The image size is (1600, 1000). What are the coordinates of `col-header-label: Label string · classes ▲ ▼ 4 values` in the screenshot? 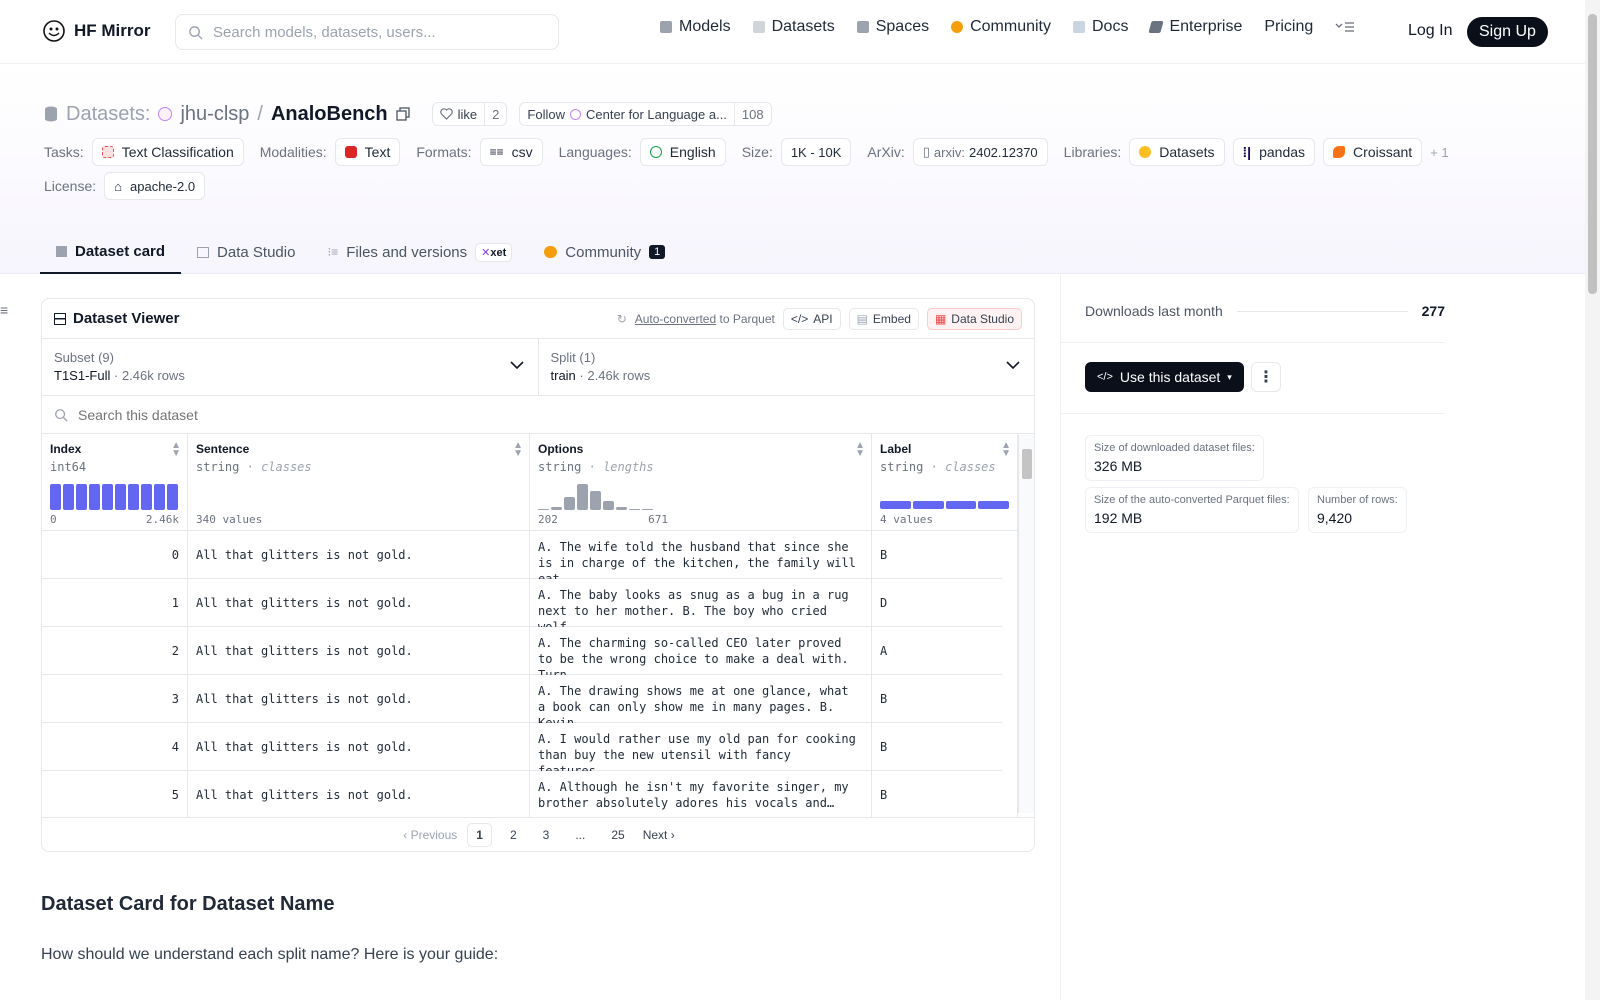 It's located at (945, 482).